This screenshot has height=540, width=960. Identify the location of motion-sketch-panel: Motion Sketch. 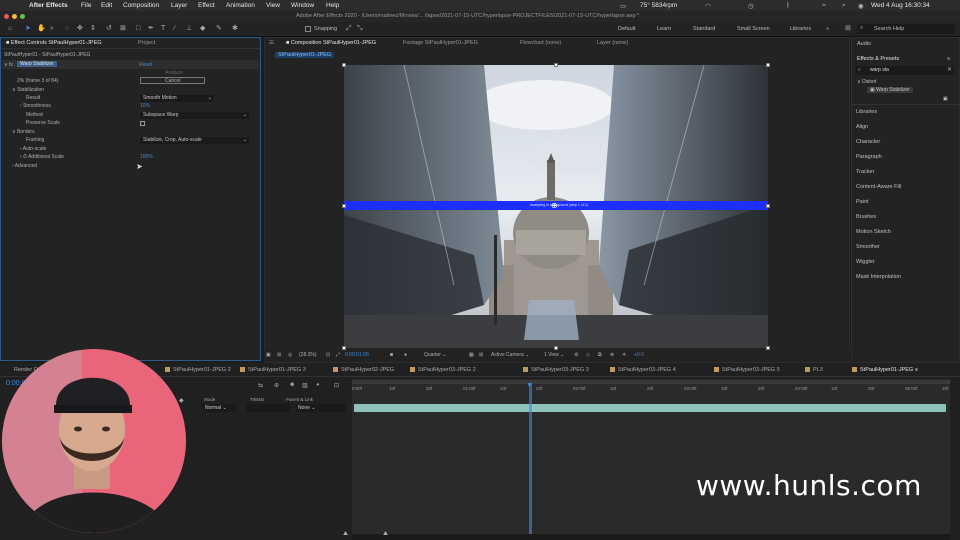
(873, 232).